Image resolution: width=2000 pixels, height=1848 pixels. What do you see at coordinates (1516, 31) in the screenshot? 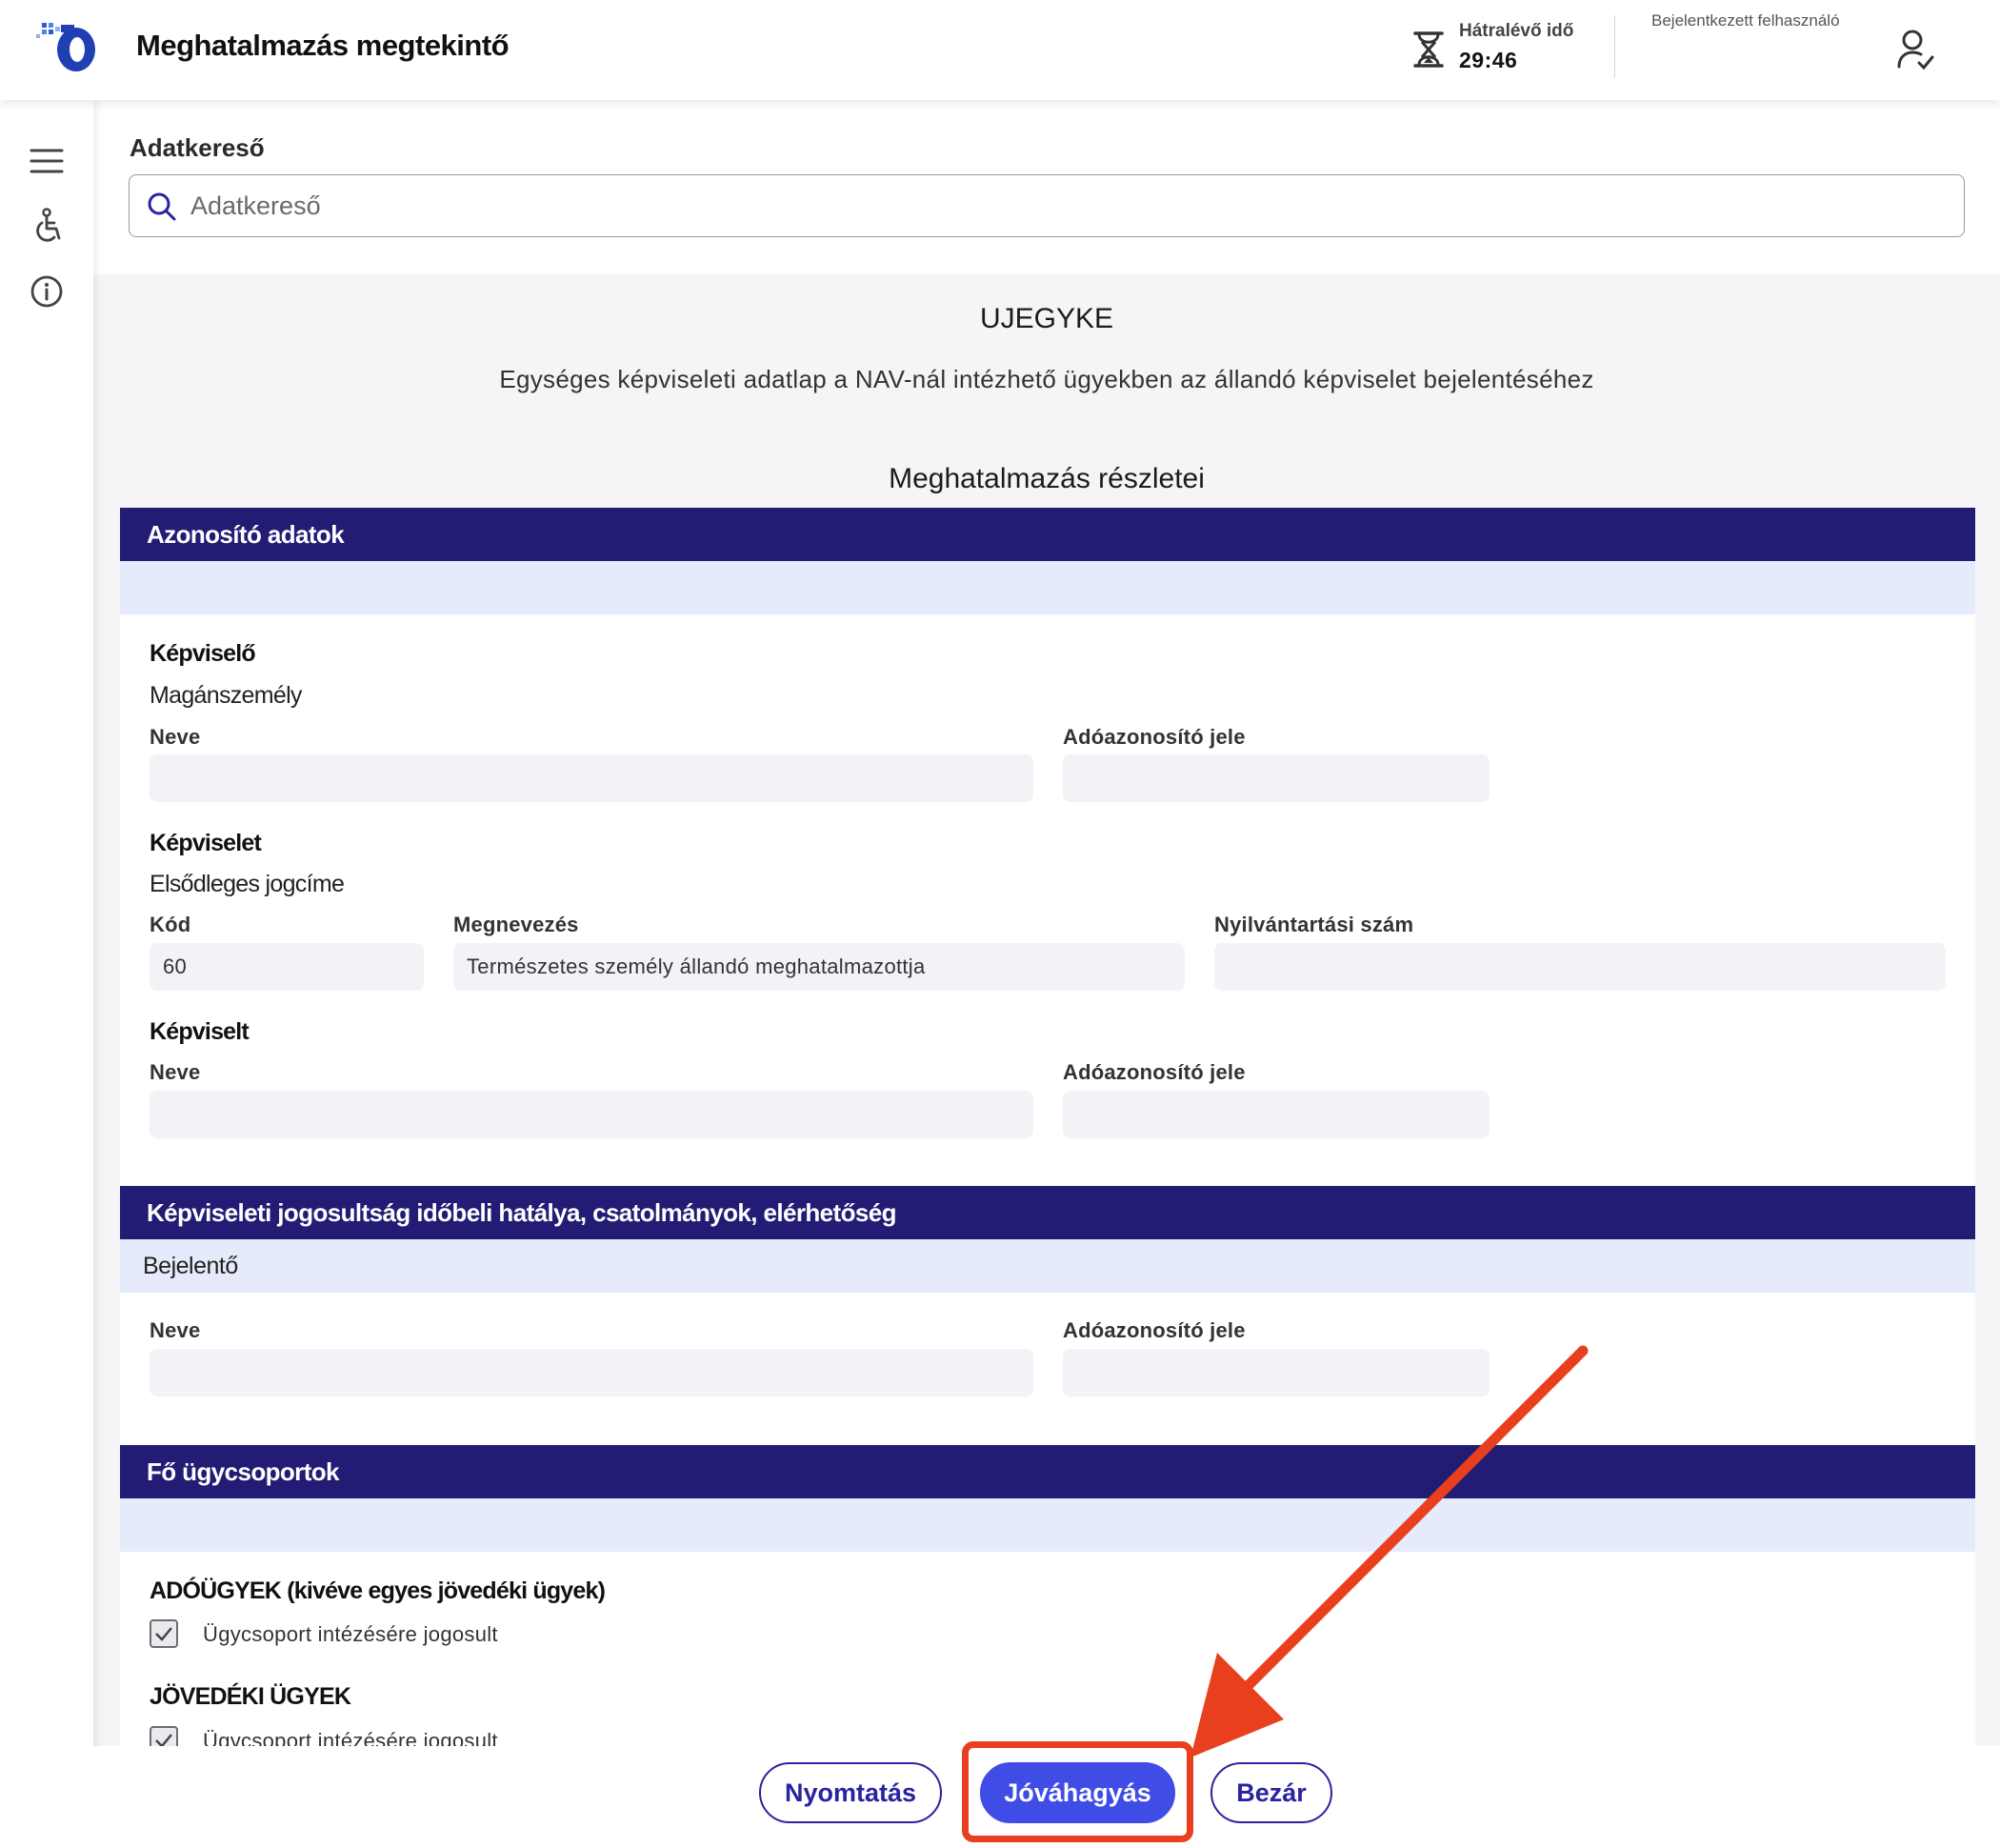
I see `timer-label: Hátralévő idő` at bounding box center [1516, 31].